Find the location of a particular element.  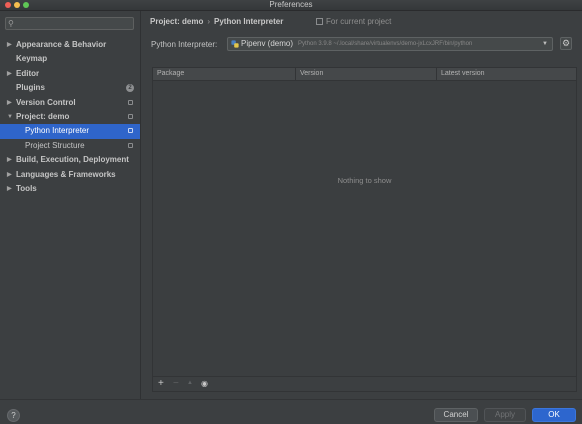

sidebar-item-label: Project Structure is located at coordinates (55, 145).